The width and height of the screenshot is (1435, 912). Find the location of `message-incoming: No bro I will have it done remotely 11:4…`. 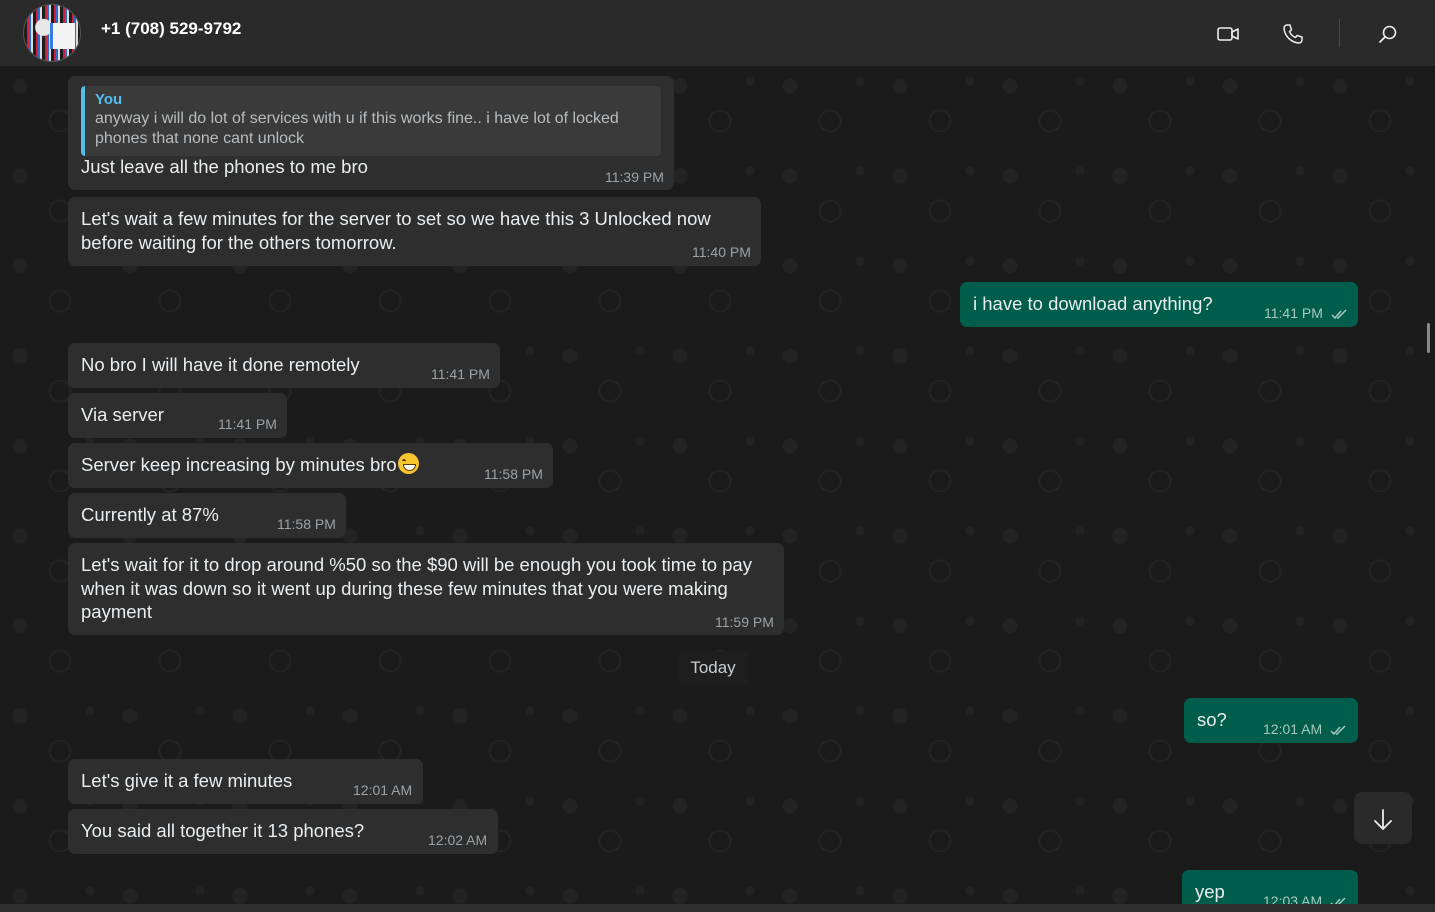

message-incoming: No bro I will have it done remotely 11:4… is located at coordinates (284, 365).